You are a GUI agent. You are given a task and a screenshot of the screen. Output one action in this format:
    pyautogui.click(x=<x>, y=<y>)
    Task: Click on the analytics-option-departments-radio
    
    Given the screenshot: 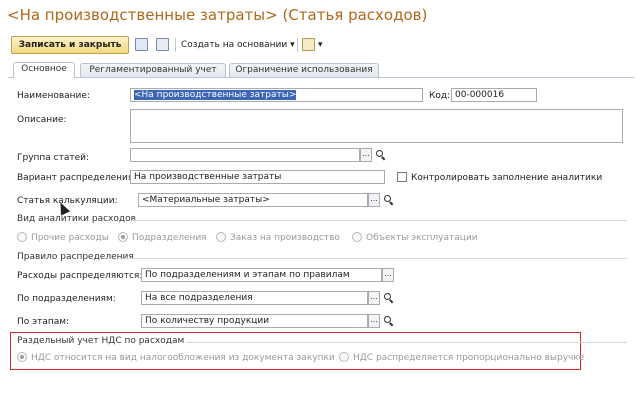 What is the action you would take?
    pyautogui.click(x=123, y=237)
    